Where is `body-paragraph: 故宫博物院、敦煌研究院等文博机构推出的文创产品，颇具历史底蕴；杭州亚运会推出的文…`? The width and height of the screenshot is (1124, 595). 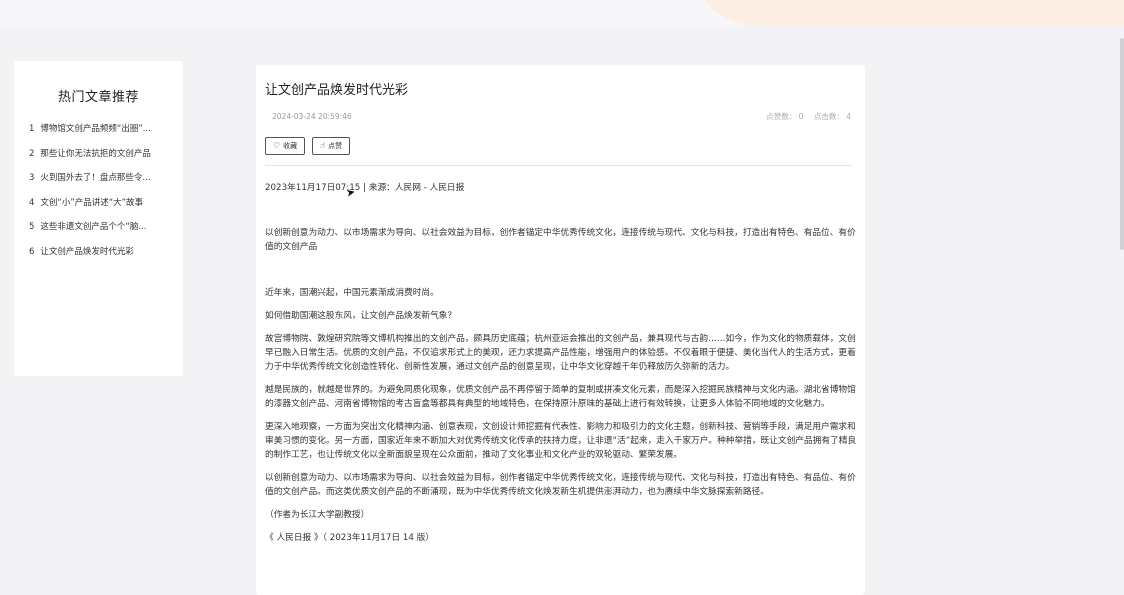
body-paragraph: 故宫博物院、敦煌研究院等文博机构推出的文创产品，颇具历史底蕴；杭州亚运会推出的文… is located at coordinates (560, 353).